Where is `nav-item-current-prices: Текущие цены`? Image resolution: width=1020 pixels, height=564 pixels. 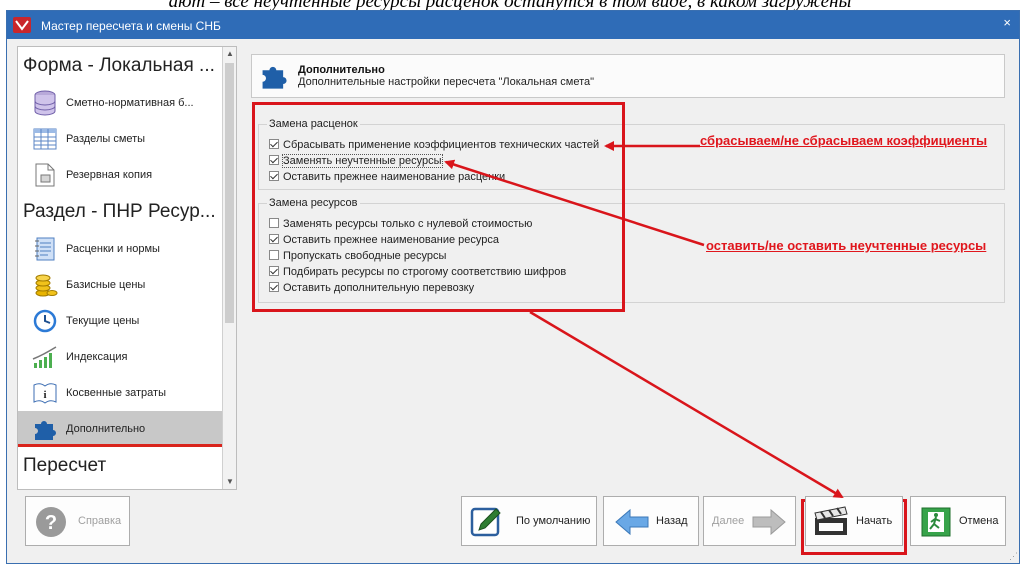
nav-item-current-prices: Текущие цены is located at coordinates (120, 321).